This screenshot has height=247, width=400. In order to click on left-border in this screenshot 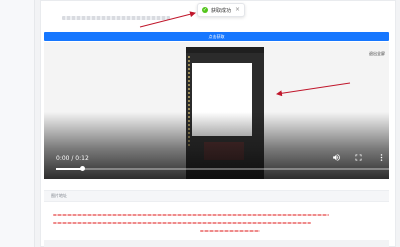, I will do `click(34, 123)`.